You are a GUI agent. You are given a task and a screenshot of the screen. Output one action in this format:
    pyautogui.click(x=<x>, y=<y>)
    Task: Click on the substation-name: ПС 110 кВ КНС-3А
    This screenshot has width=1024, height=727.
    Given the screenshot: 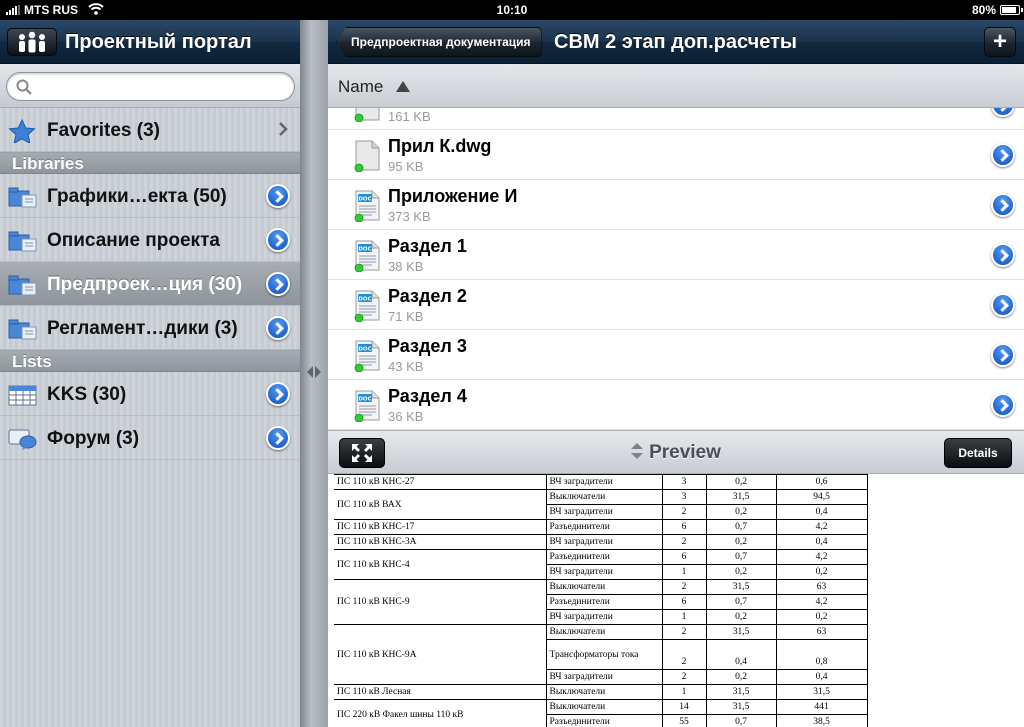 What is the action you would take?
    pyautogui.click(x=440, y=542)
    